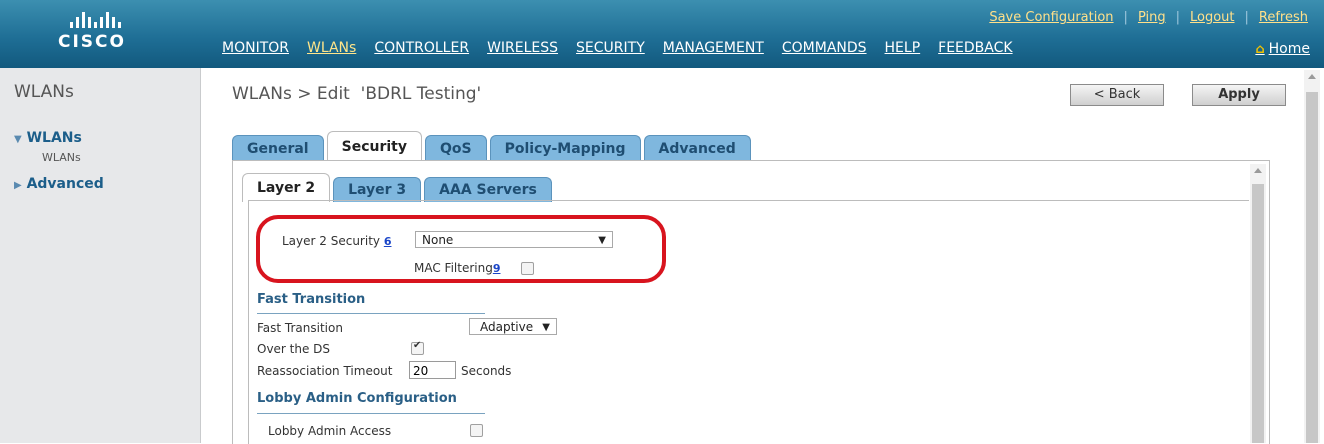 The width and height of the screenshot is (1324, 444). I want to click on triangle-right-icon: ▶, so click(18, 185).